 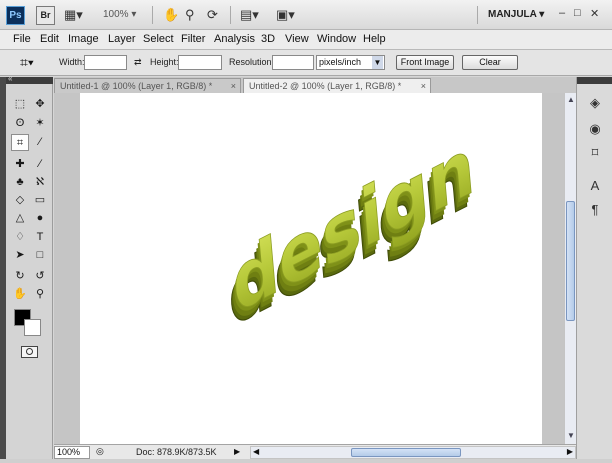 What do you see at coordinates (20, 200) in the screenshot?
I see `eraser-tool-icon: ◇` at bounding box center [20, 200].